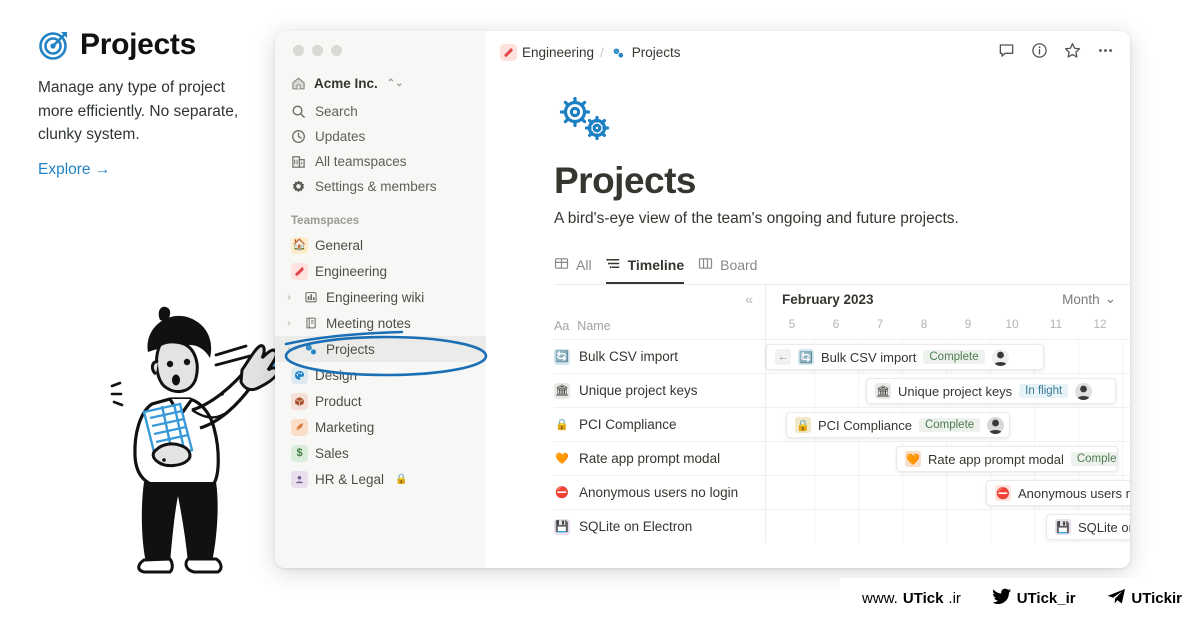  Describe the element at coordinates (913, 459) in the screenshot. I see `timeline-bar-icon: 🧡` at that location.